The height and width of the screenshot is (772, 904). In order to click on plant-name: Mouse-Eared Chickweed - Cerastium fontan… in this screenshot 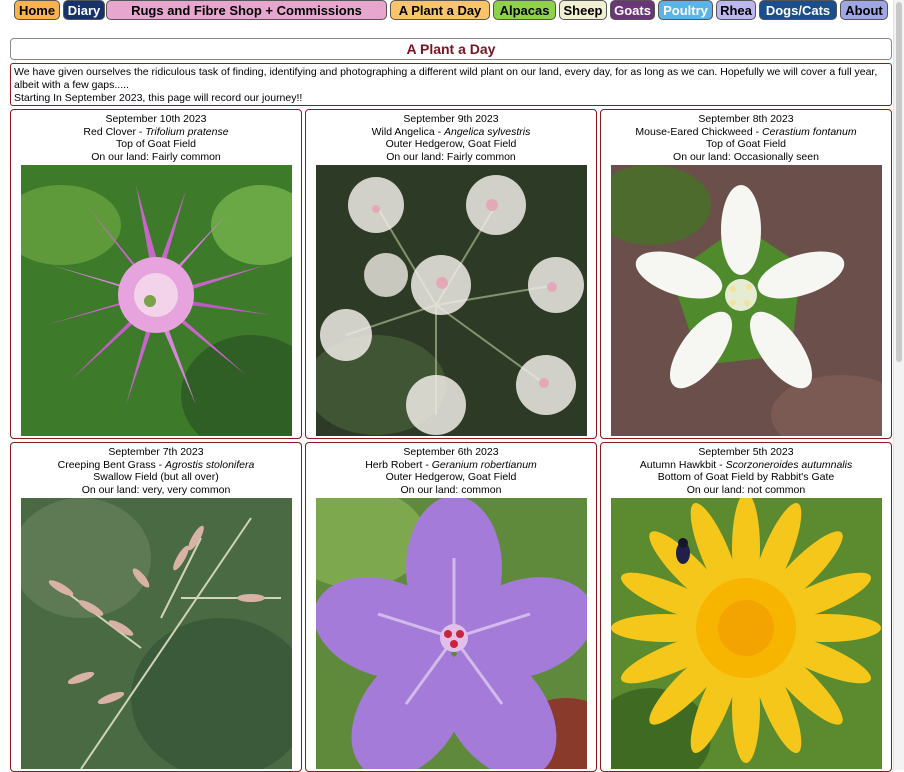, I will do `click(746, 131)`.